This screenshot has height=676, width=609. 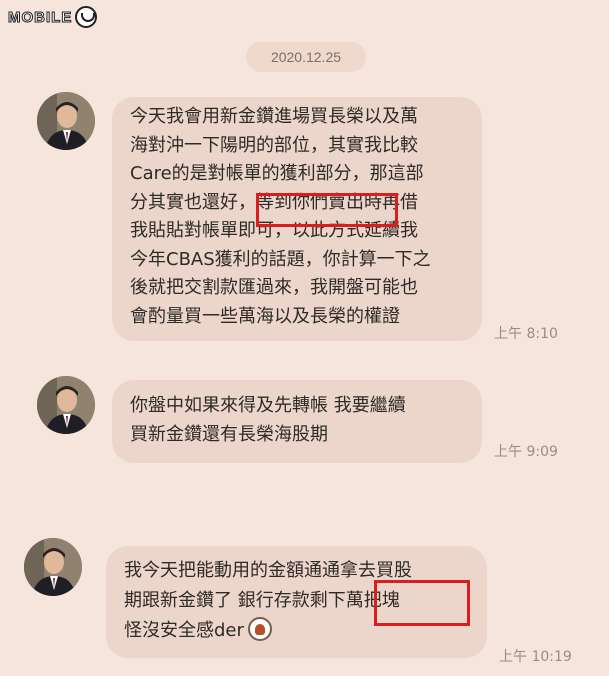 What do you see at coordinates (40, 17) in the screenshot?
I see `watermark-text: MOBILE` at bounding box center [40, 17].